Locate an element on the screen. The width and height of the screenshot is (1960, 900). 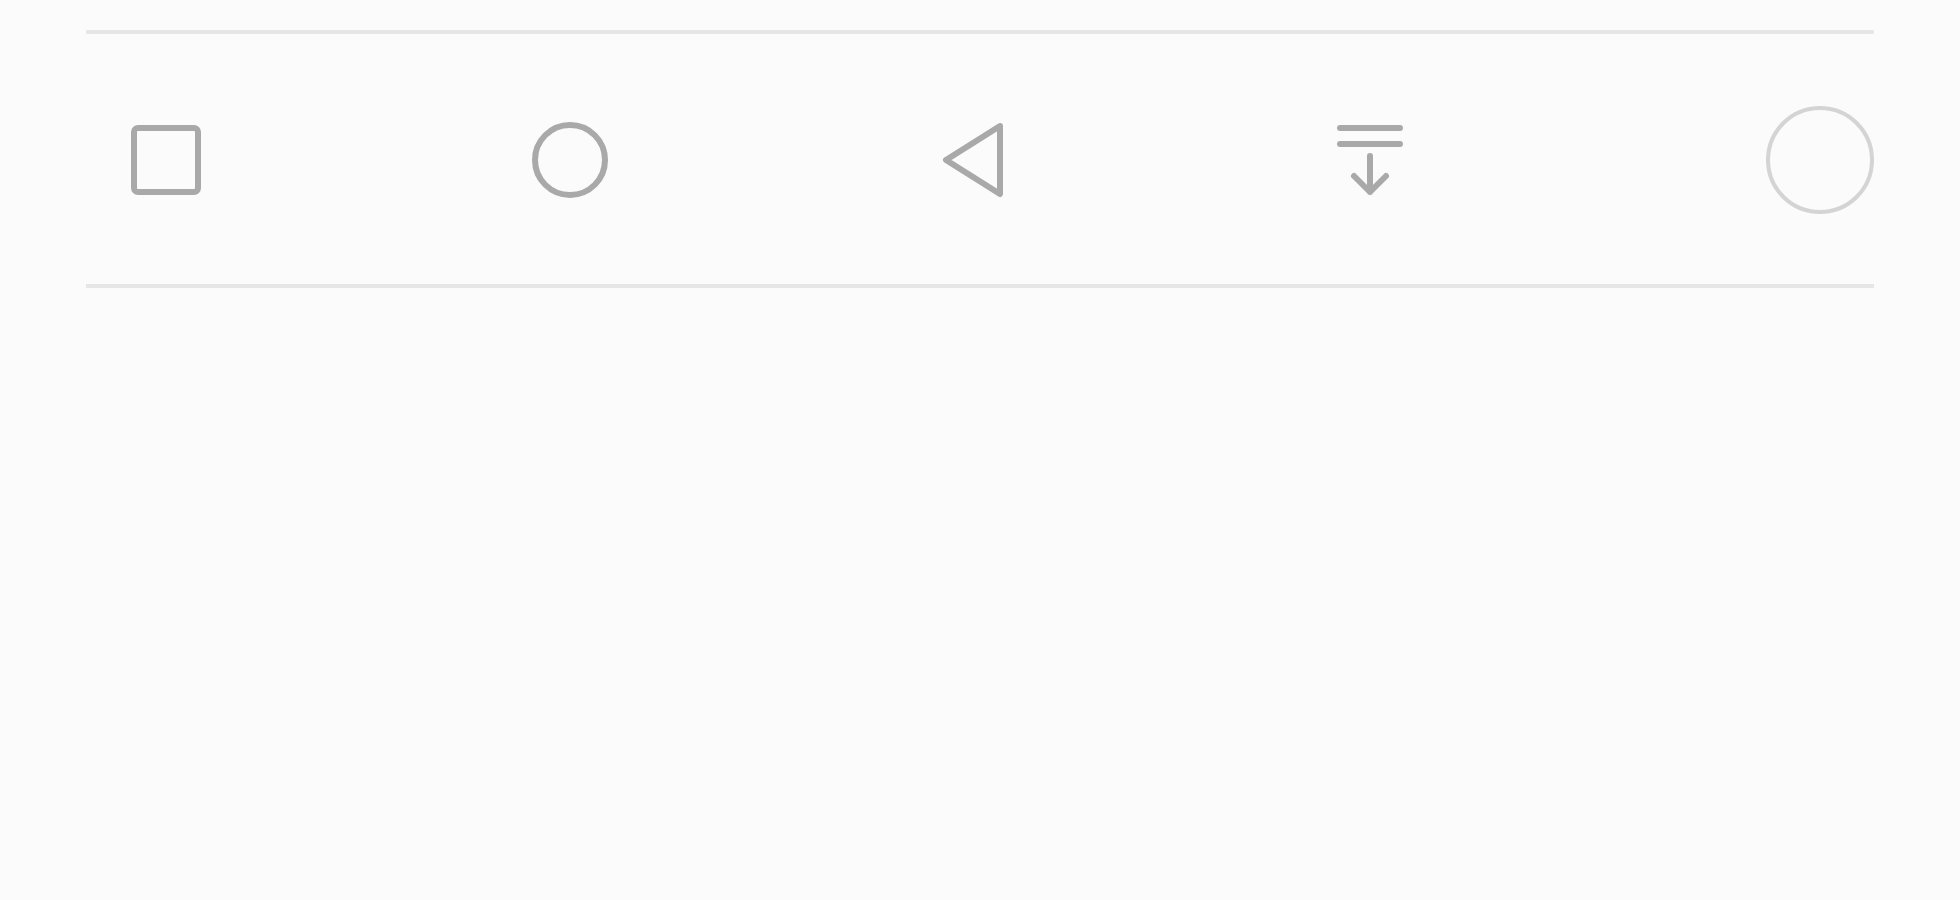
pull-down-icon is located at coordinates (1370, 159).